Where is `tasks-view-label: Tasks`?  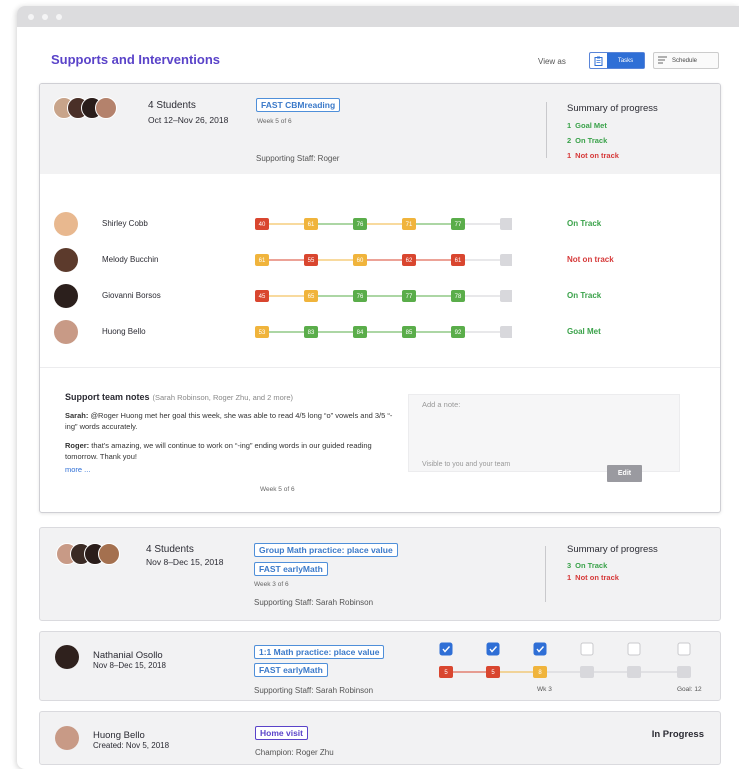
tasks-view-label: Tasks is located at coordinates (625, 60).